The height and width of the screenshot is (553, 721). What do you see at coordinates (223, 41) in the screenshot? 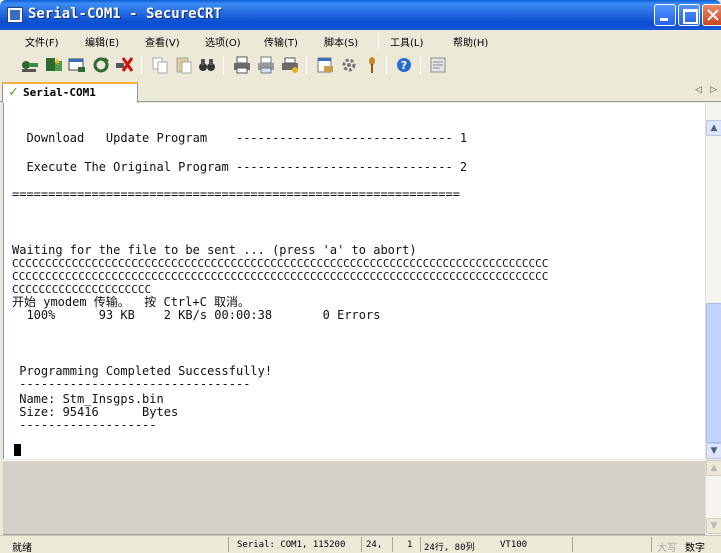
I see `menu-options: 选项(O)` at bounding box center [223, 41].